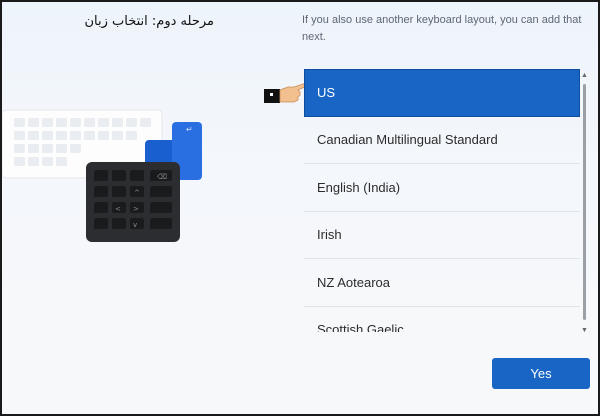  I want to click on caption: مرحله دوم: انتخاب زبان, so click(149, 21).